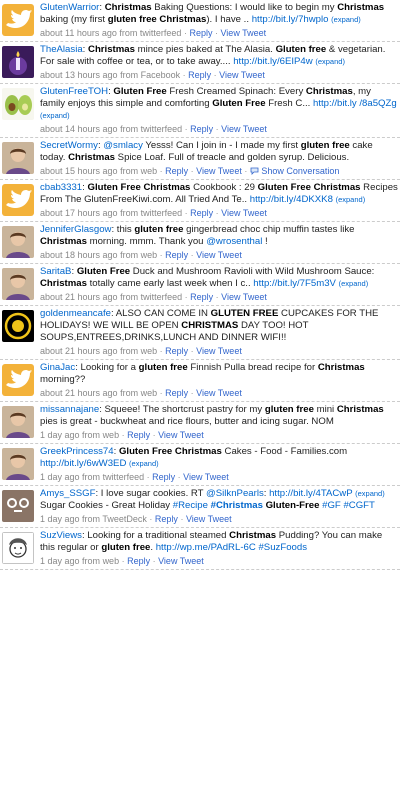 This screenshot has height=786, width=400. Describe the element at coordinates (79, 255) in the screenshot. I see `timestamp: about 18 hours ago` at that location.